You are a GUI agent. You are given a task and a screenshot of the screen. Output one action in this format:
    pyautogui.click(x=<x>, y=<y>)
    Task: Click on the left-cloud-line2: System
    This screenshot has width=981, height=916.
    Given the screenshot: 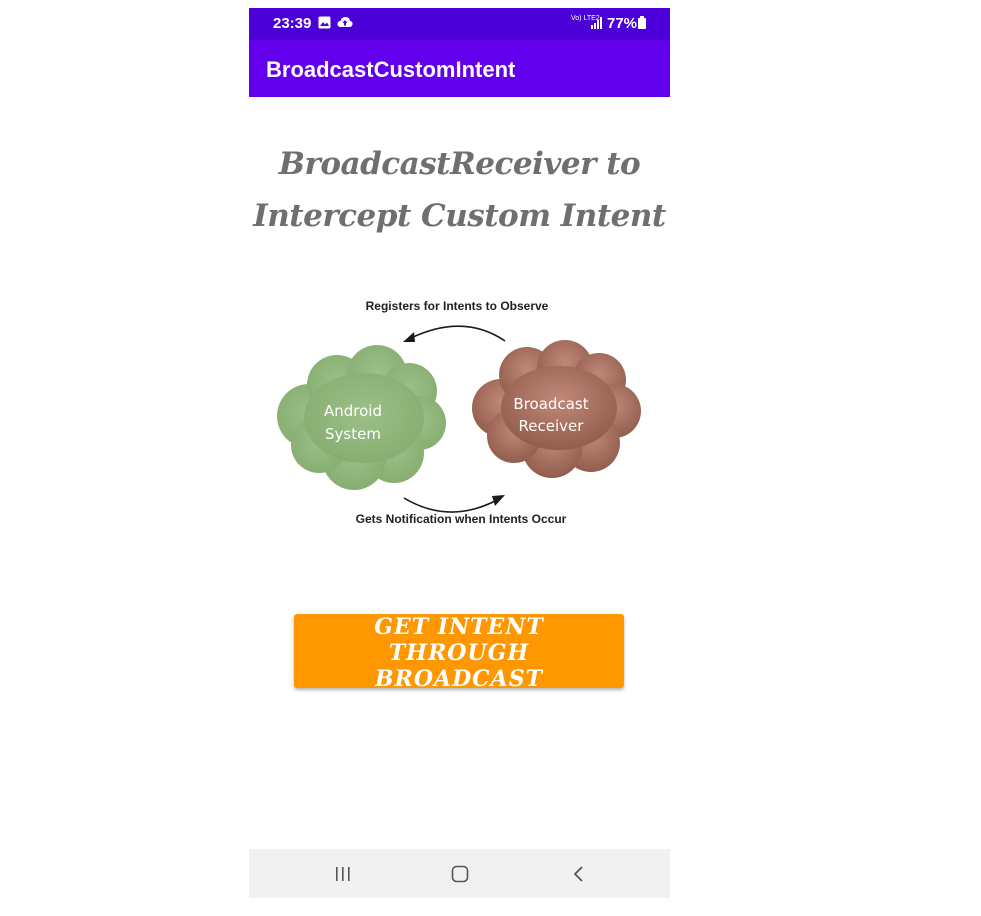 What is the action you would take?
    pyautogui.click(x=353, y=434)
    